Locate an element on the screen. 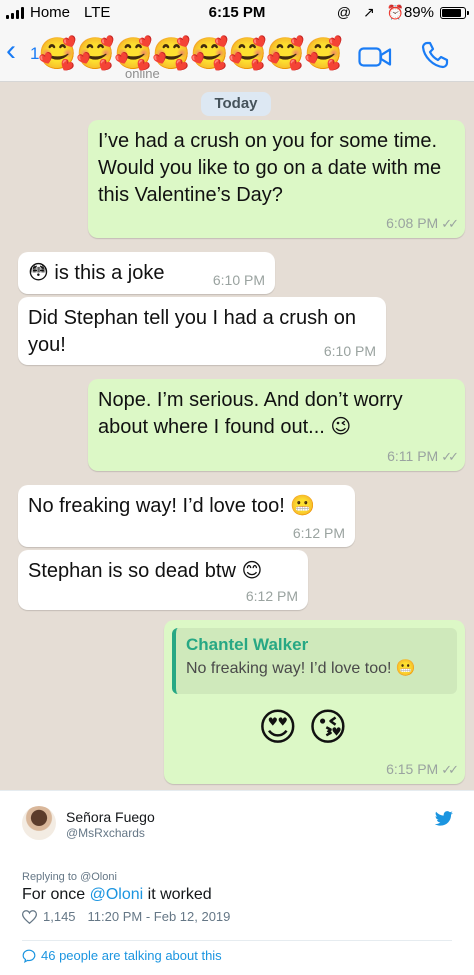 The width and height of the screenshot is (474, 975). chat-header: ‹ 1 online 🥰 🥰 🥰 🥰 🥰 🥰 🥰 🥰 is located at coordinates (237, 54).